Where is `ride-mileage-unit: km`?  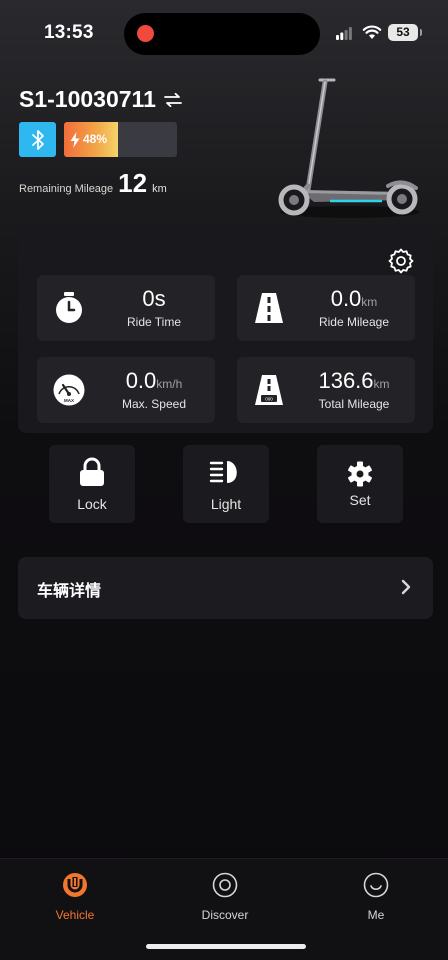
ride-mileage-unit: km is located at coordinates (369, 302).